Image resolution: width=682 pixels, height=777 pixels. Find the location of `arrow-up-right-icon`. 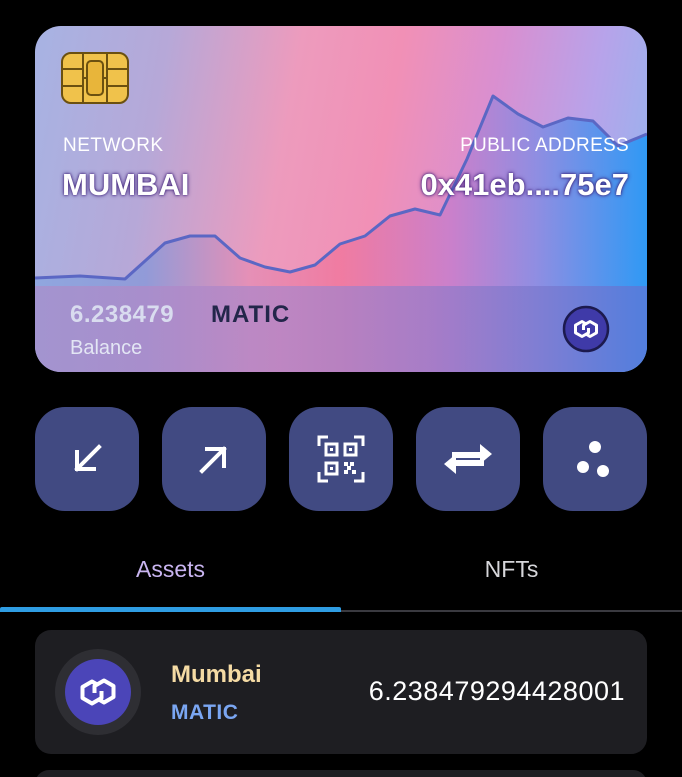

arrow-up-right-icon is located at coordinates (213, 460).